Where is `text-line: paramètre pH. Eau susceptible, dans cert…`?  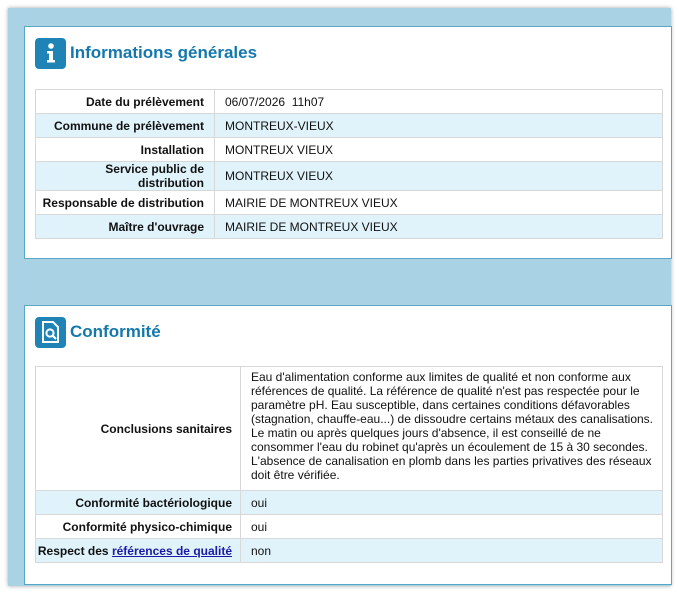
text-line: paramètre pH. Eau susceptible, dans cert… is located at coordinates (440, 405).